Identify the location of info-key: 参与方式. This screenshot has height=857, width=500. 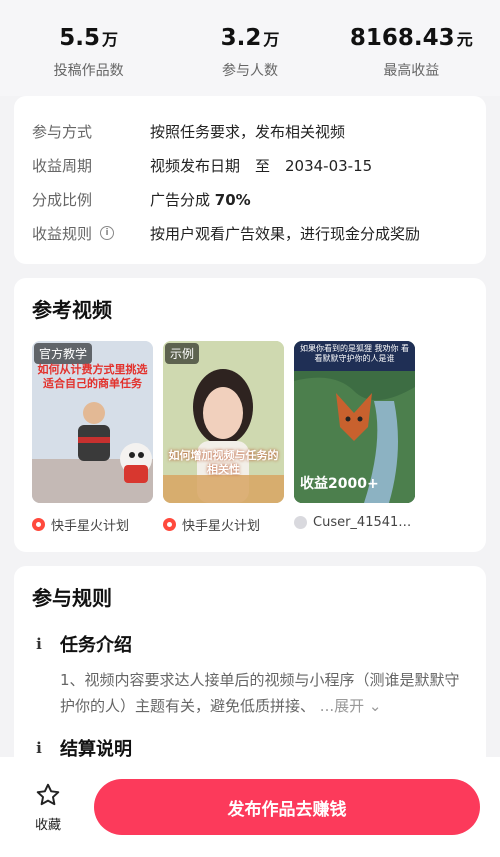
(62, 131).